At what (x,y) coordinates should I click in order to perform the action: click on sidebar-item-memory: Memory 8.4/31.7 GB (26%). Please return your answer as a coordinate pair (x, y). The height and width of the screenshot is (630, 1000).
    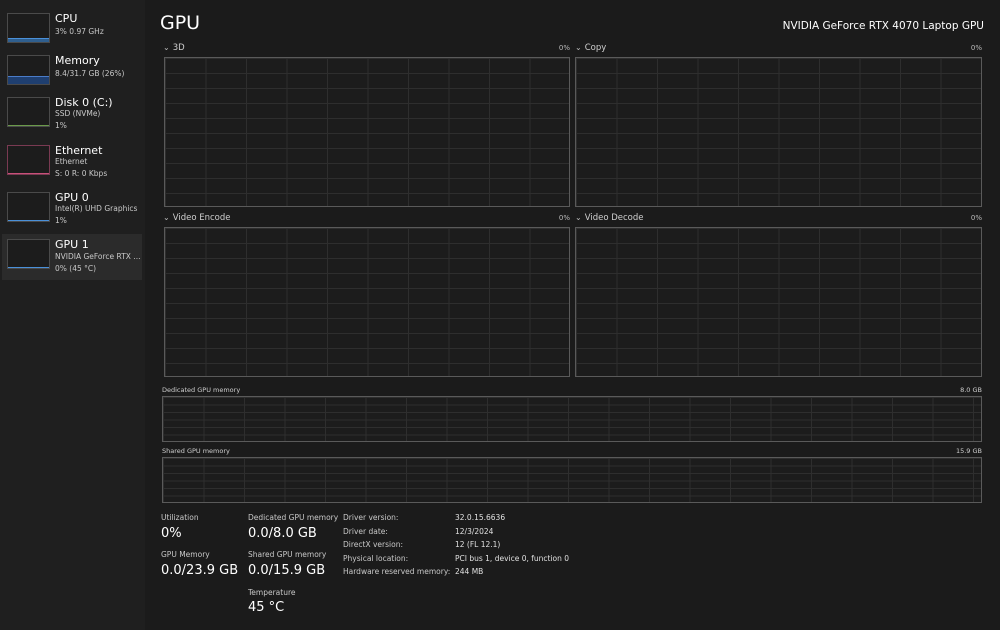
    Looking at the image, I should click on (72, 73).